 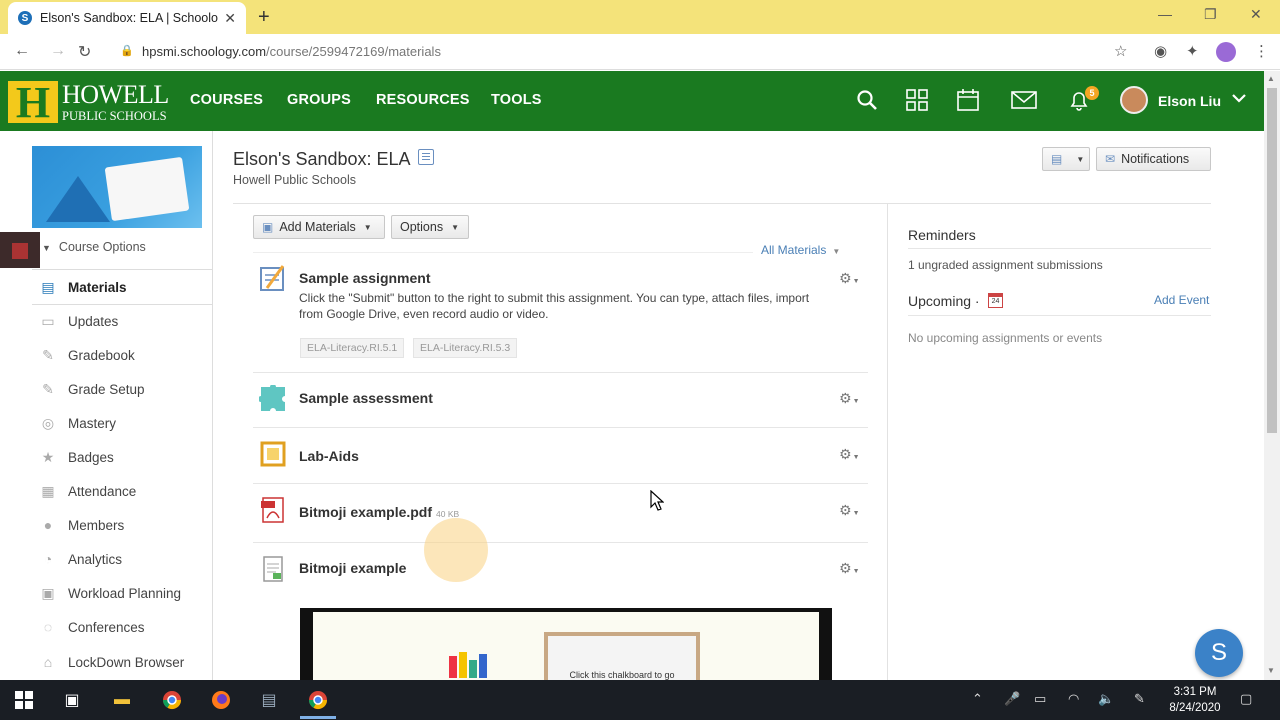 I want to click on app-icon: ▤, so click(x=269, y=700).